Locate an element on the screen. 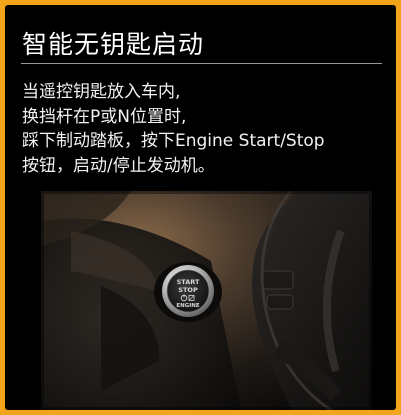 This screenshot has height=415, width=401. description-line: 按钮，启动/停止发动机。 is located at coordinates (118, 165).